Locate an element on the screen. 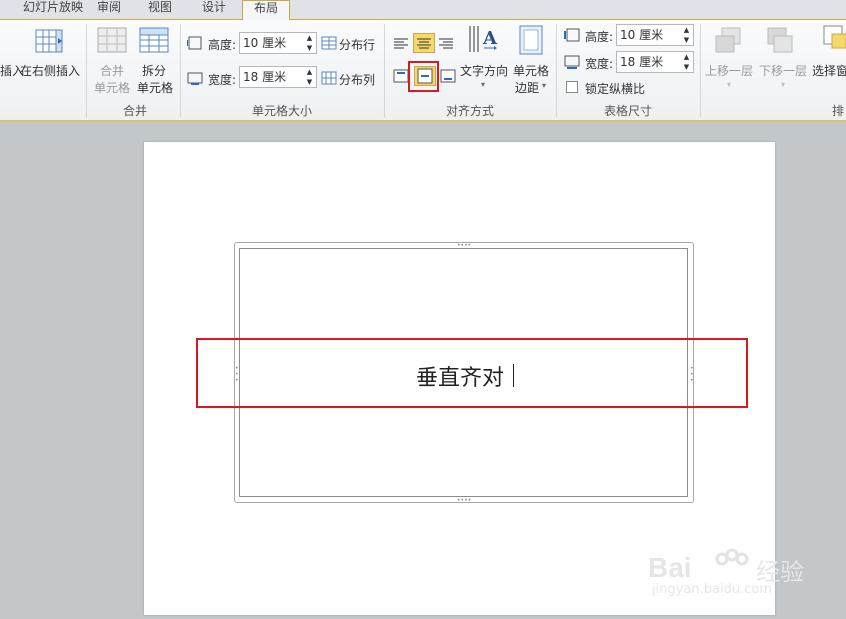 Image resolution: width=846 pixels, height=619 pixels. resize-handle-bottom: •••• is located at coordinates (464, 501).